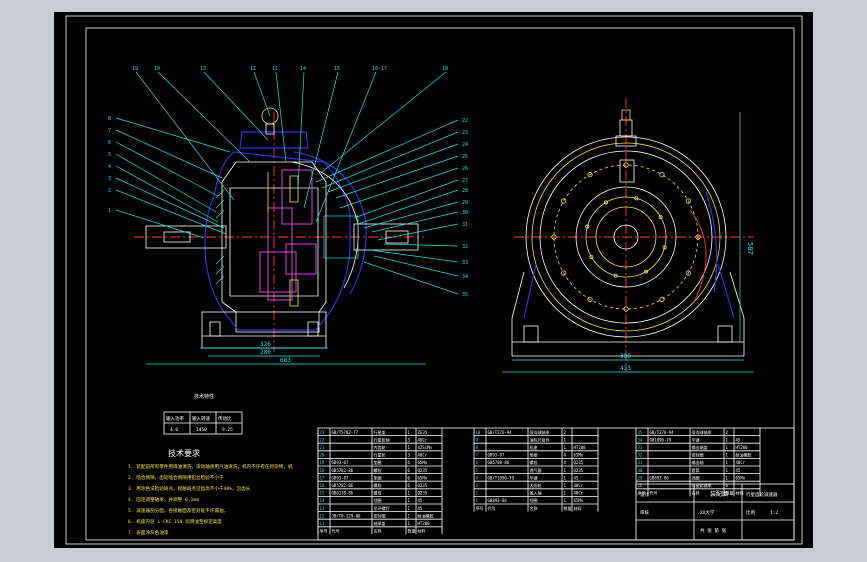 This screenshot has height=562, width=867. What do you see at coordinates (265, 352) in the screenshot?
I see `dim-bottom-b: 280` at bounding box center [265, 352].